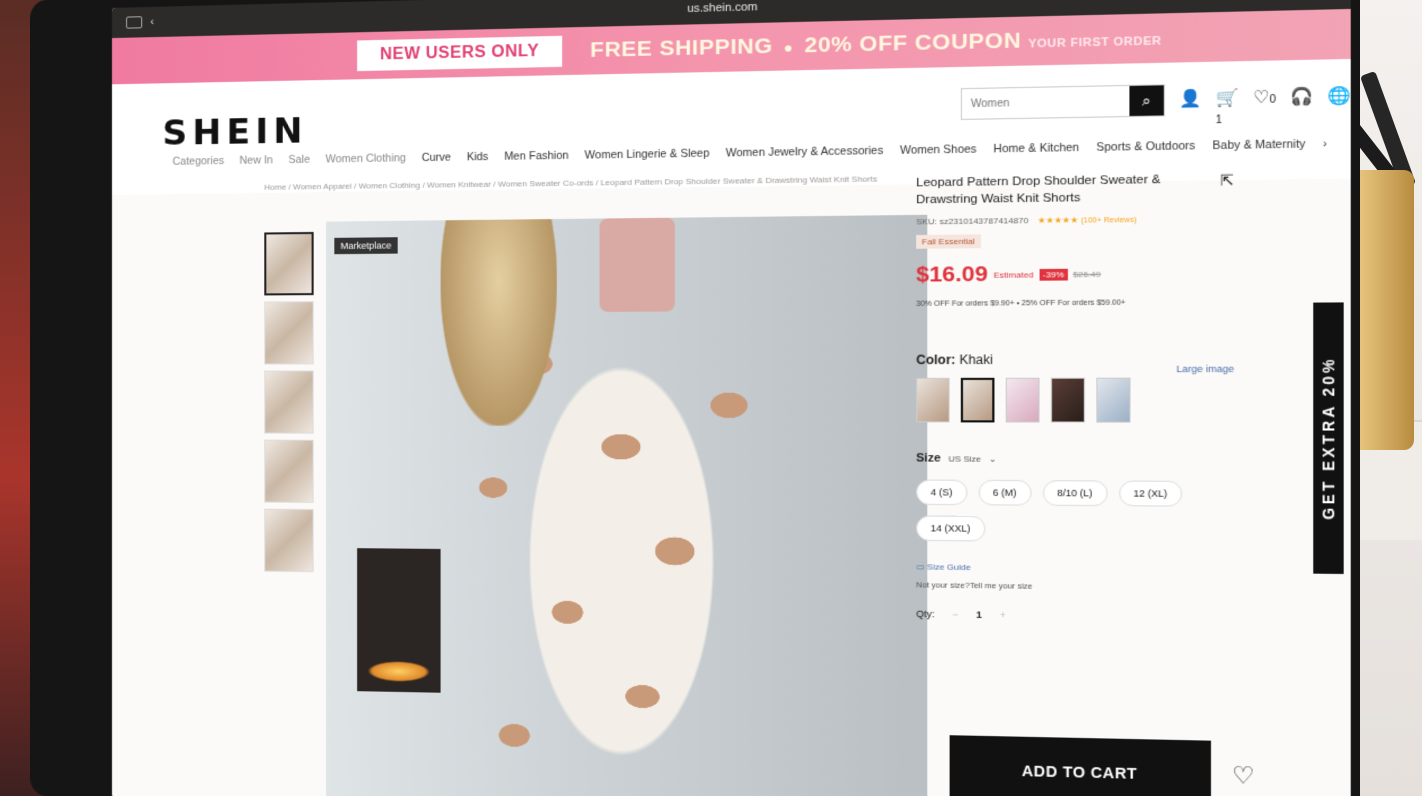 The height and width of the screenshot is (796, 1422). What do you see at coordinates (1243, 776) in the screenshot?
I see `wishlist-heart-icon: ♡` at bounding box center [1243, 776].